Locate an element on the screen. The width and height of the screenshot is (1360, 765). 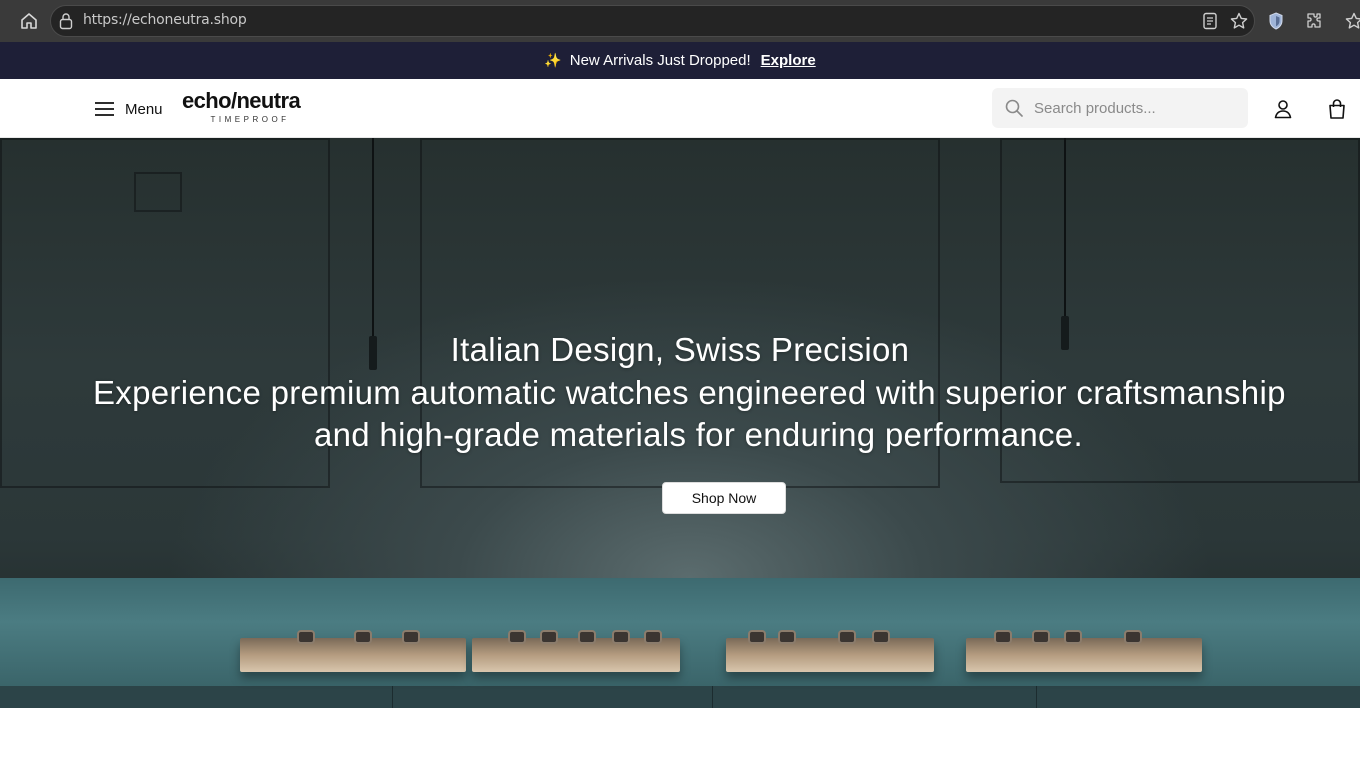
menu-button: Menu is located at coordinates (128, 109).